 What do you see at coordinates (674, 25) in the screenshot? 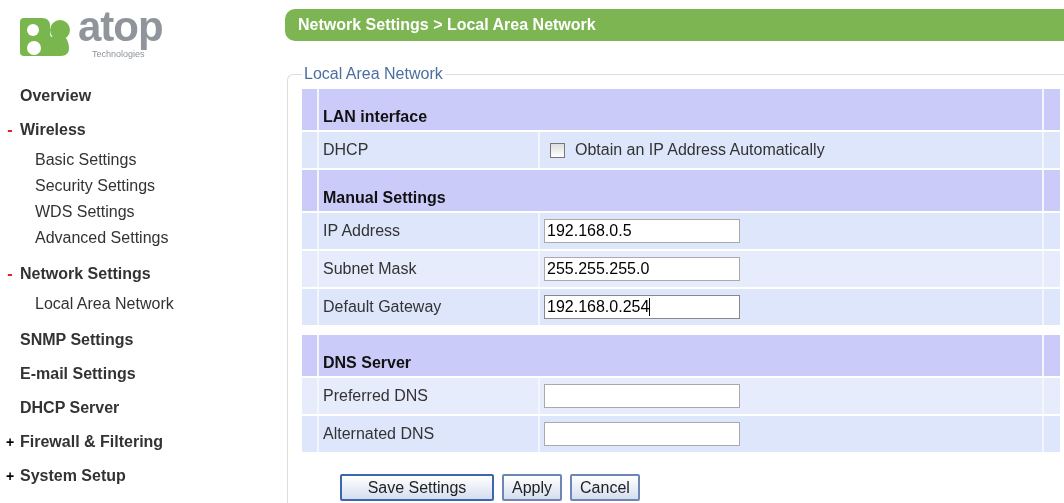
I see `breadcrumb-bar: Network Settings > Local Area Network` at bounding box center [674, 25].